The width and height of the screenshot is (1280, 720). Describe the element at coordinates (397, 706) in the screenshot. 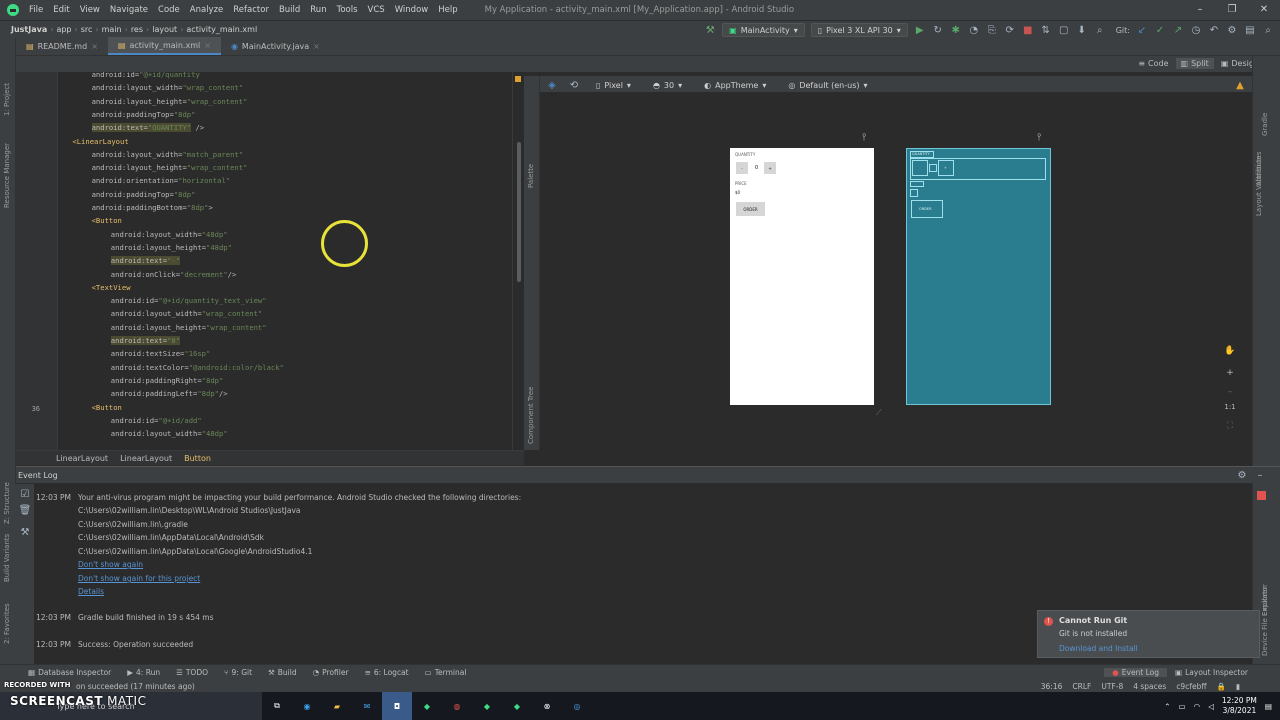

I see `screencastomatic-icon: ◘` at that location.